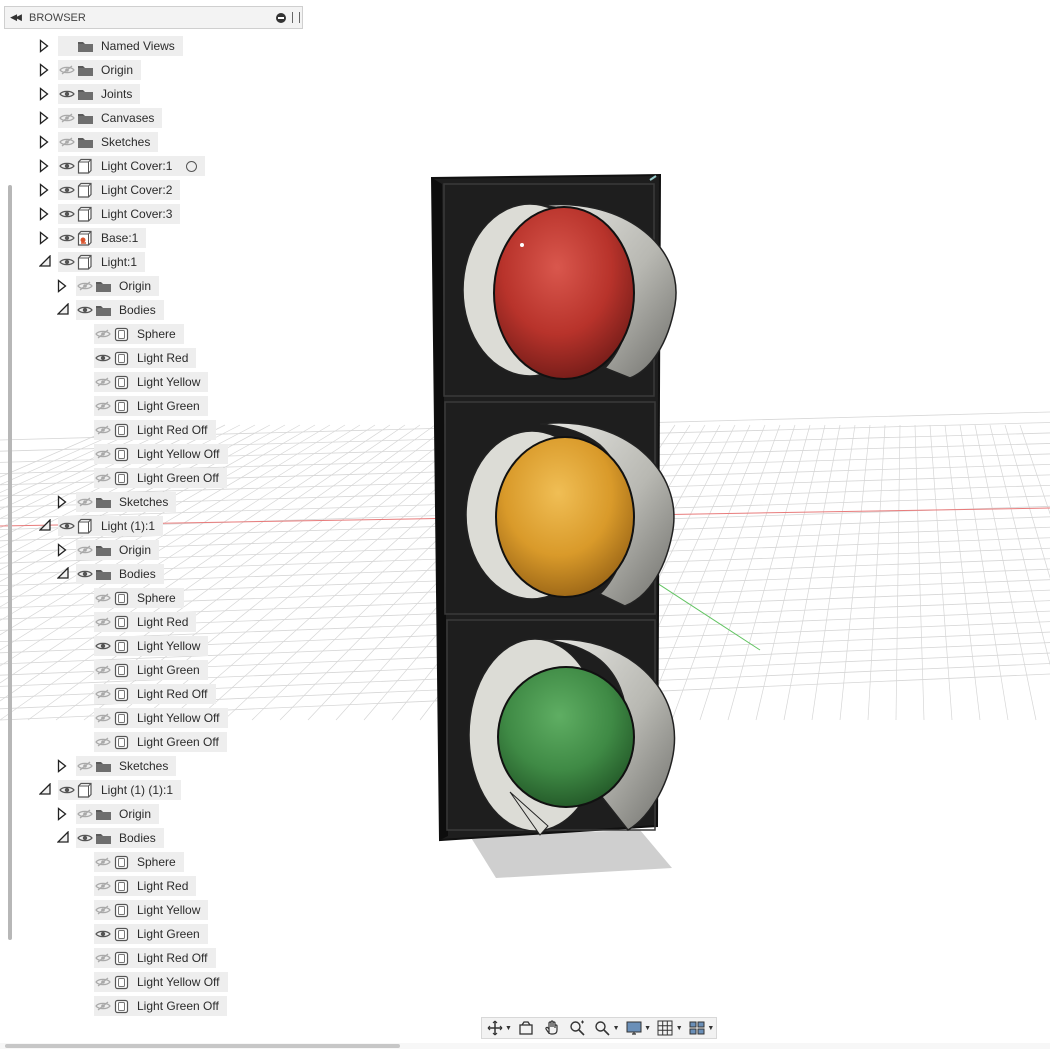  What do you see at coordinates (120, 46) in the screenshot?
I see `tree-node: Named Views` at bounding box center [120, 46].